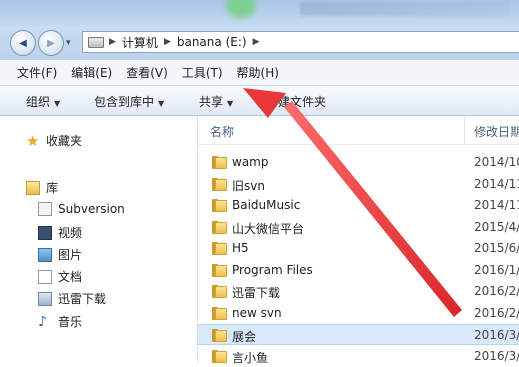 The image size is (519, 367). I want to click on nav-favorites-label: 收藏夹, so click(64, 141).